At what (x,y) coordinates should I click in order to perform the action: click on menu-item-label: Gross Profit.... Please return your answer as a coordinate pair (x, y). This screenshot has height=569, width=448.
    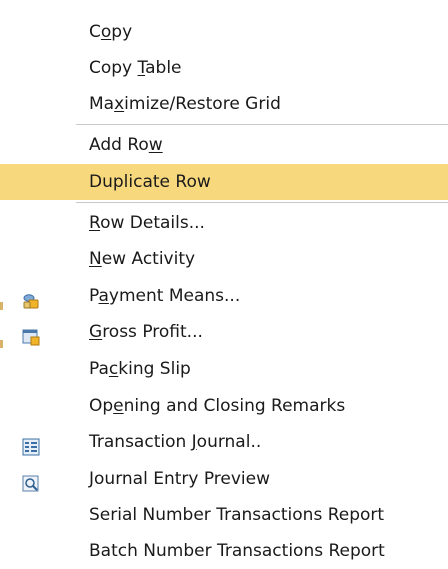
    Looking at the image, I should click on (146, 332).